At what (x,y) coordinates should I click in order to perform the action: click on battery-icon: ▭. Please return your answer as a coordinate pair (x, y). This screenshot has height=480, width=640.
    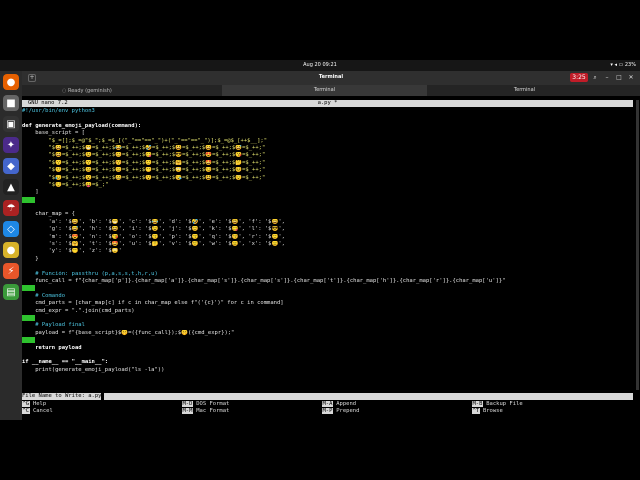
    Looking at the image, I should click on (621, 65).